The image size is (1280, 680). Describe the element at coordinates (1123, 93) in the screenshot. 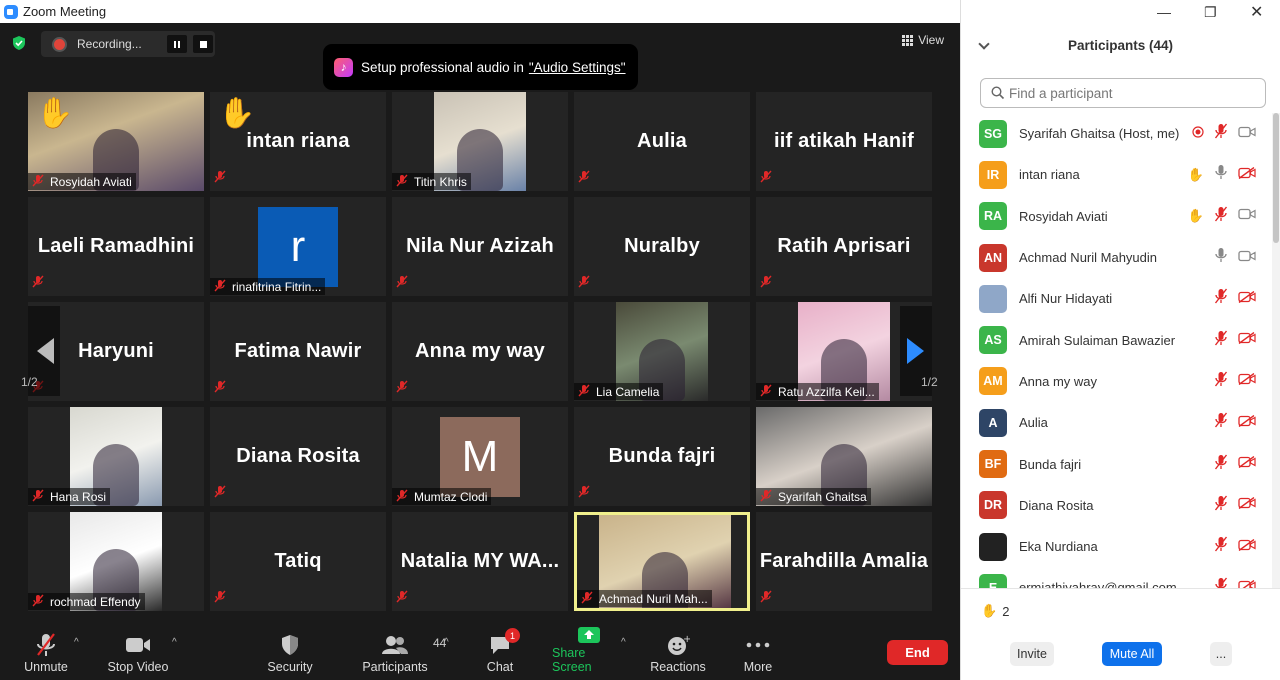

I see `participant-search-input: Find a participant` at that location.